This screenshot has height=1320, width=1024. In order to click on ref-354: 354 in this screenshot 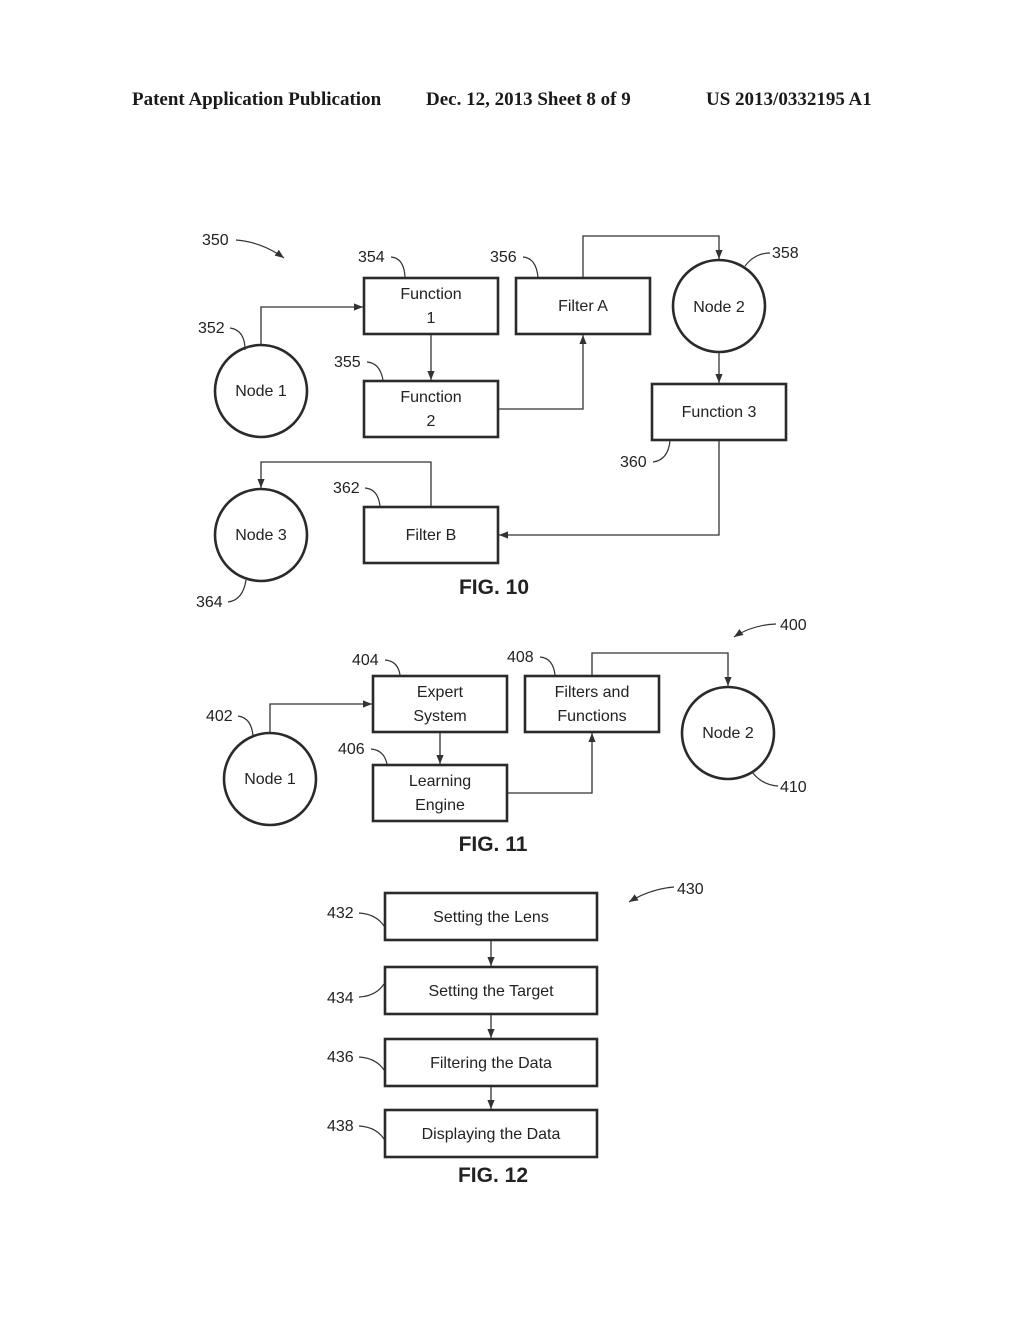, I will do `click(371, 257)`.